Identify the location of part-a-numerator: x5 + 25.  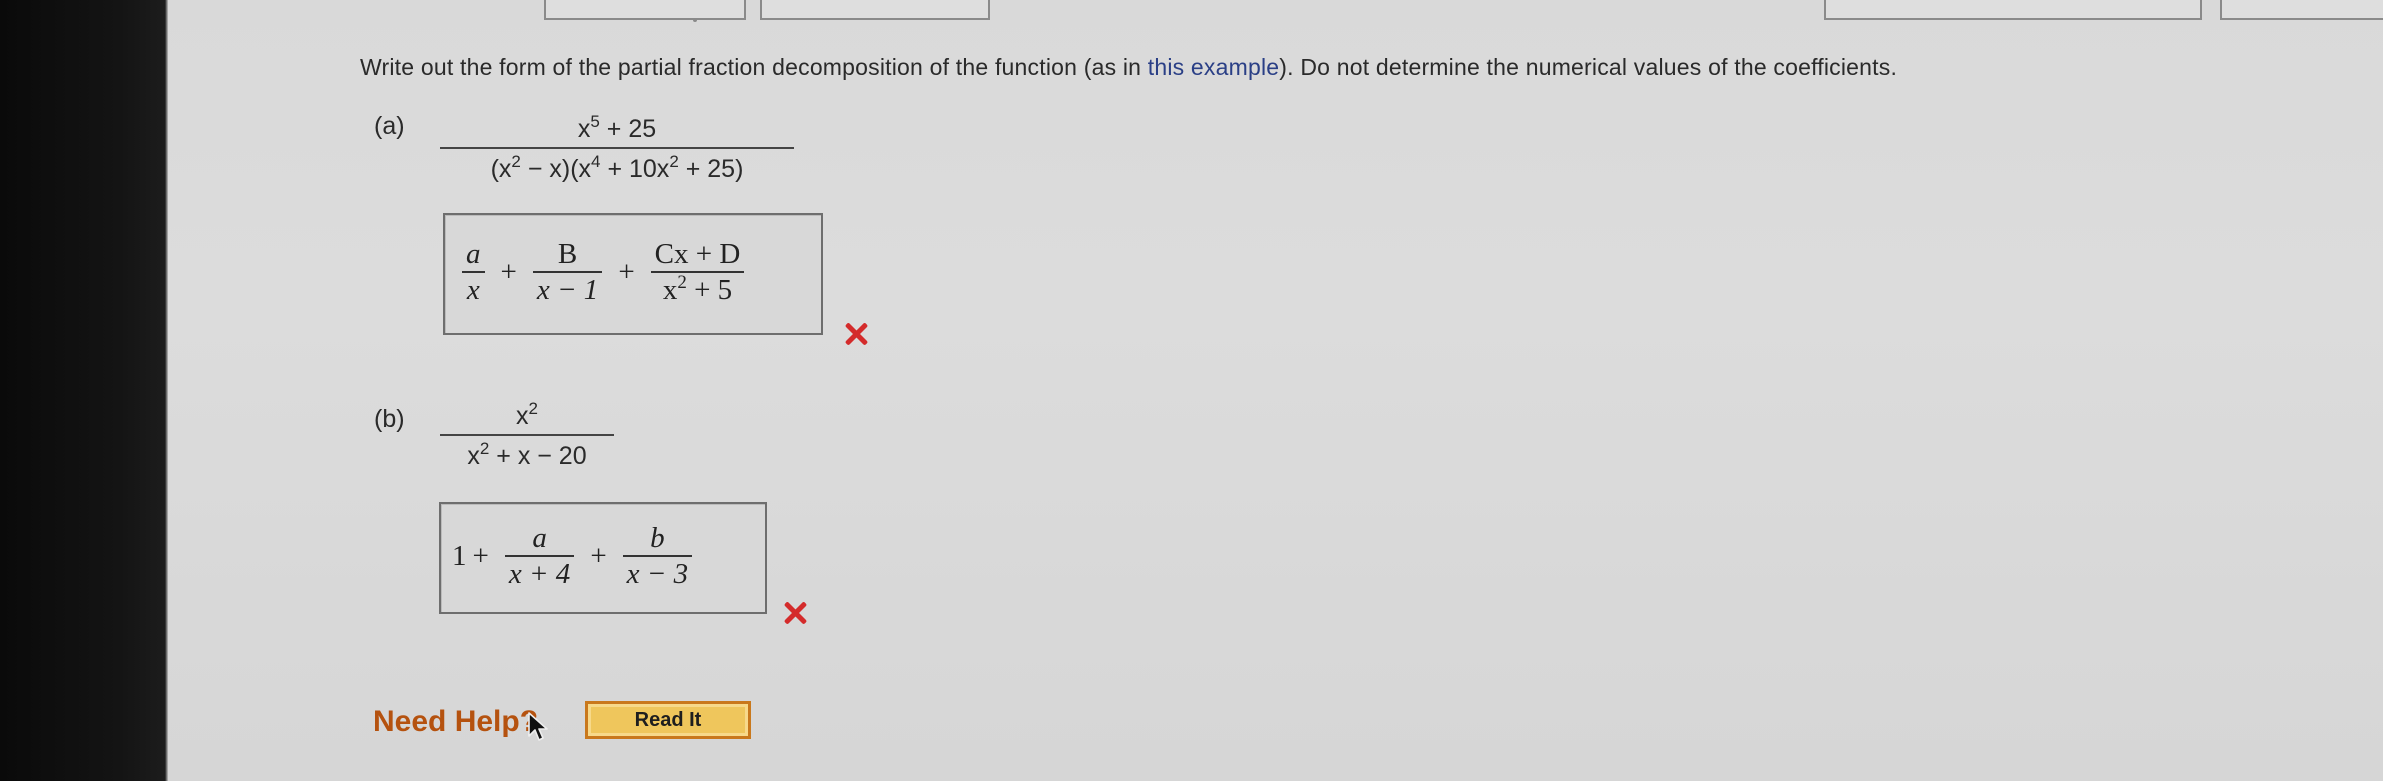
(617, 128).